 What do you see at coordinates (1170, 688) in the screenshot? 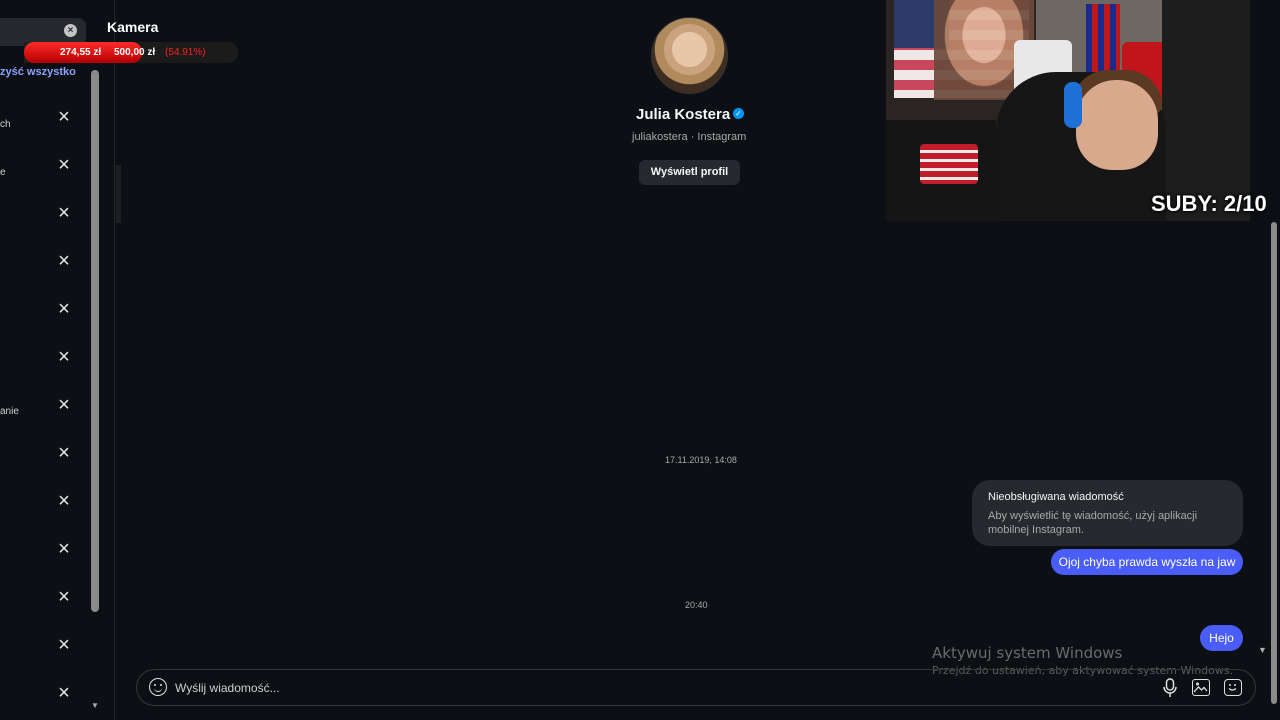
I see `microphone-icon` at bounding box center [1170, 688].